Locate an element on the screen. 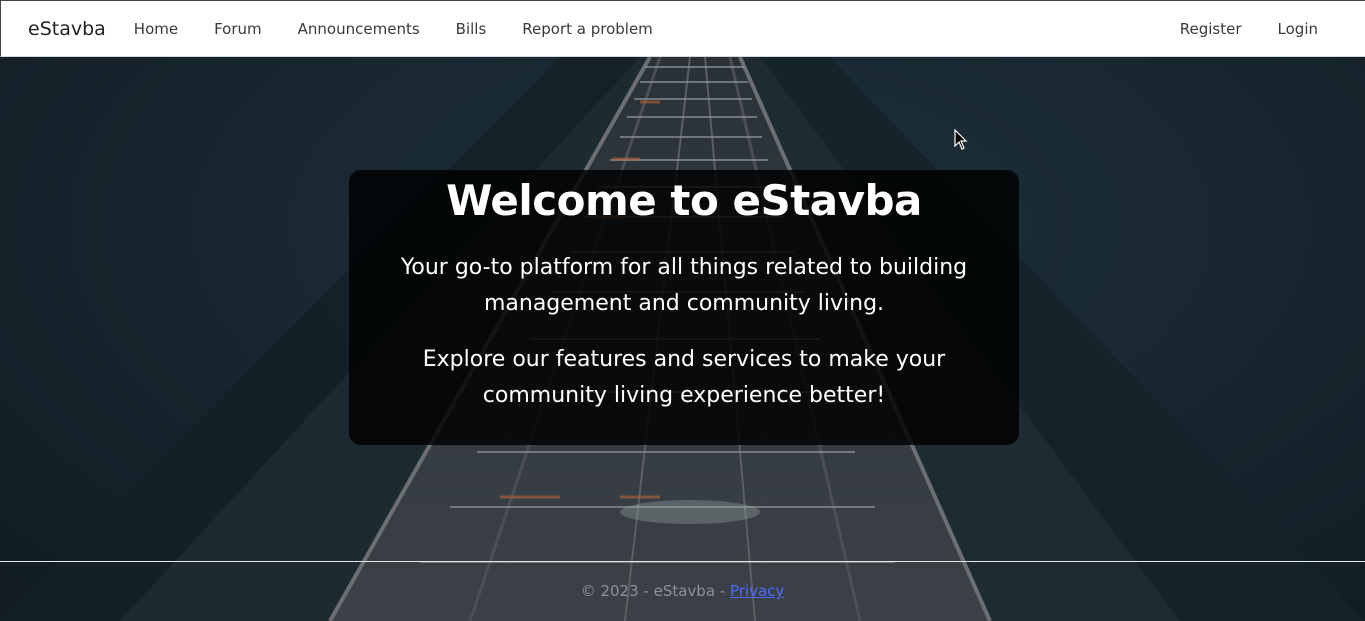 The width and height of the screenshot is (1365, 621). nav-link-home: Home is located at coordinates (156, 29).